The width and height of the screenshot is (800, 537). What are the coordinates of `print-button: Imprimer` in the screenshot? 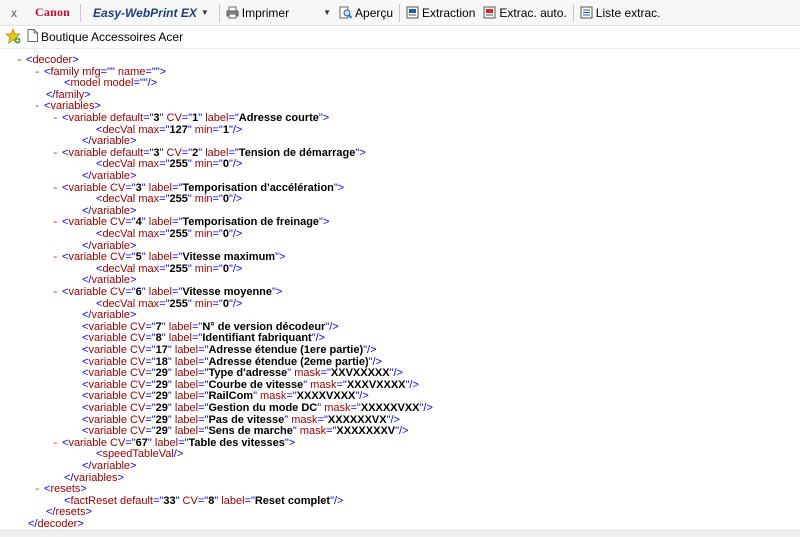 It's located at (257, 12).